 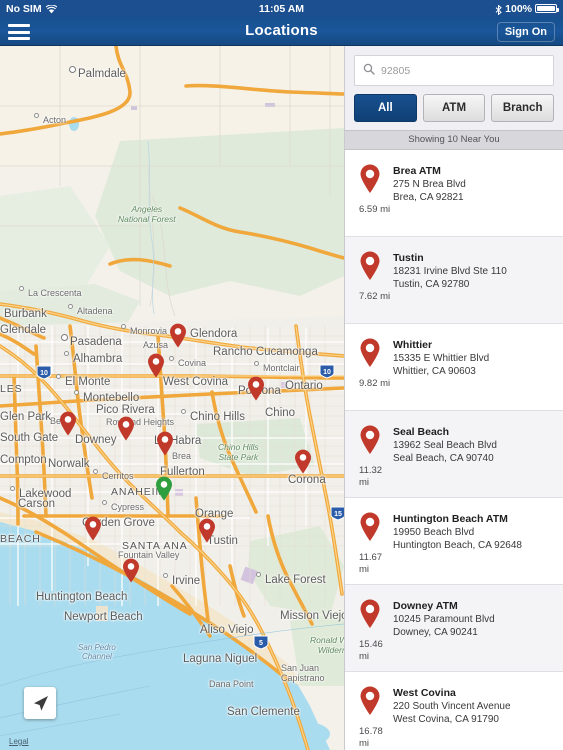 I want to click on search-box, so click(x=454, y=70).